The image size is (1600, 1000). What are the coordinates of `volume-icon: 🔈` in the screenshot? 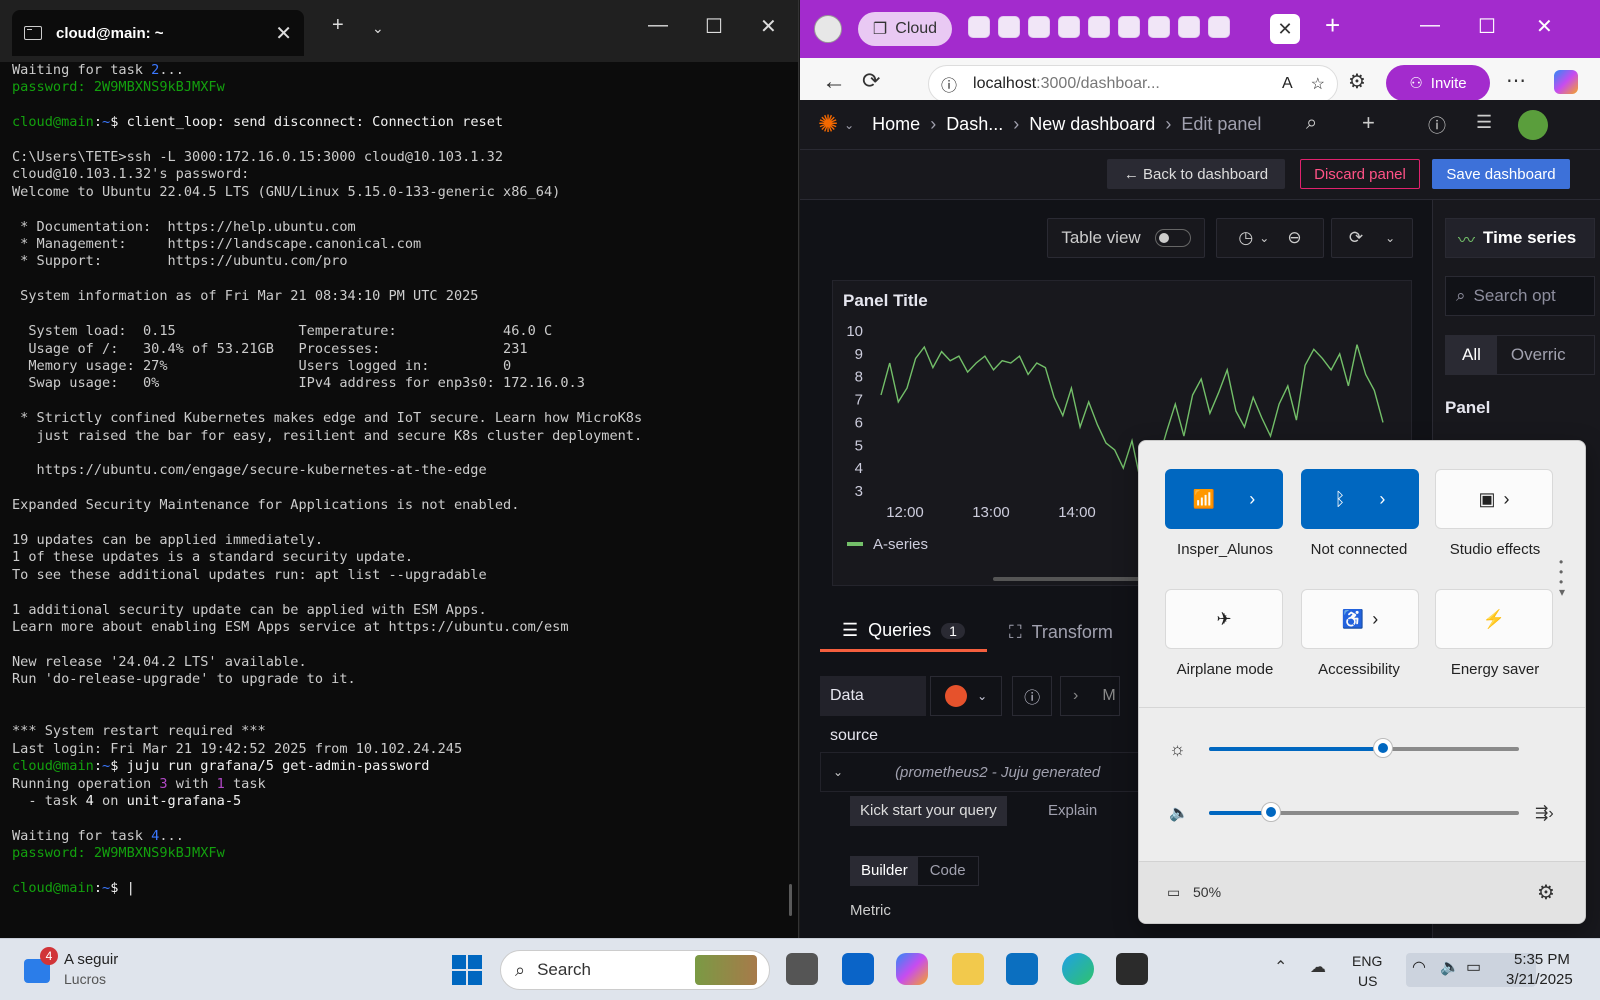 It's located at (1179, 813).